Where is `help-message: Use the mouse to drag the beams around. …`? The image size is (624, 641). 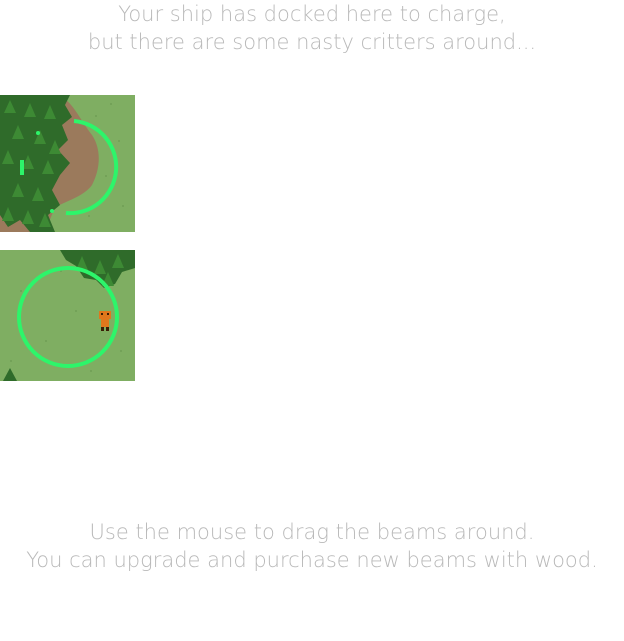 help-message: Use the mouse to drag the beams around. … is located at coordinates (312, 546).